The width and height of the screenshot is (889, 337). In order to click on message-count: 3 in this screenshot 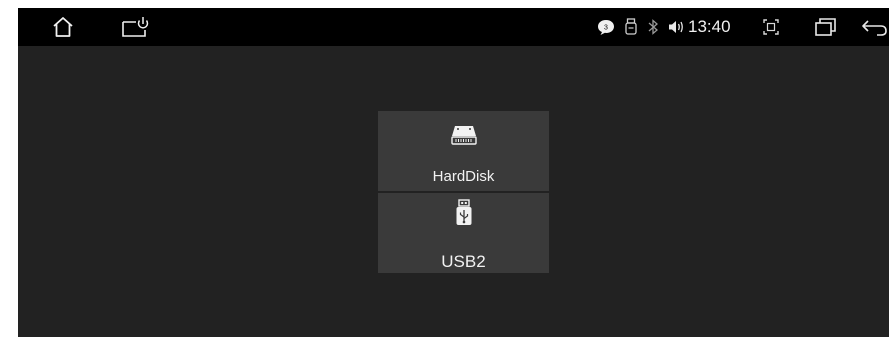, I will do `click(606, 28)`.